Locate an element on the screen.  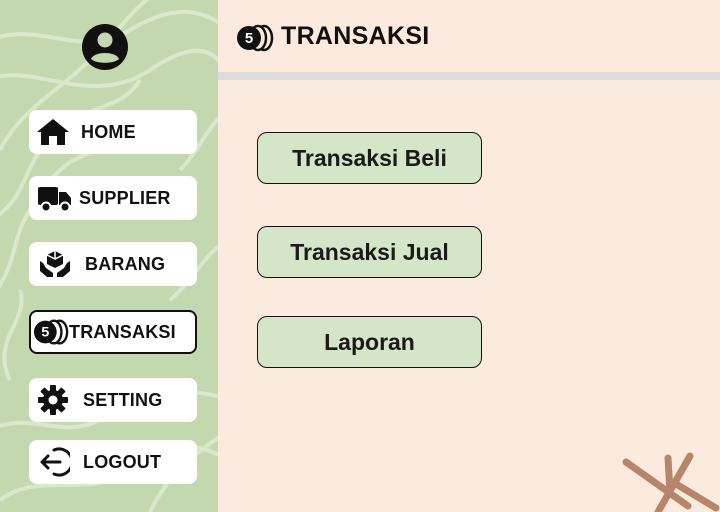
sidebar-item-label: BARANG is located at coordinates (125, 263).